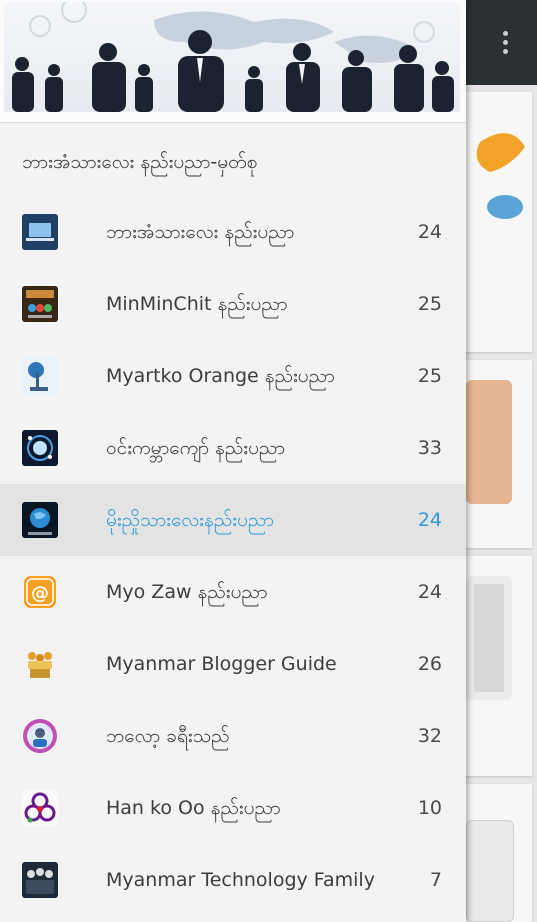 The height and width of the screenshot is (922, 537). What do you see at coordinates (429, 736) in the screenshot?
I see `post-count: 32` at bounding box center [429, 736].